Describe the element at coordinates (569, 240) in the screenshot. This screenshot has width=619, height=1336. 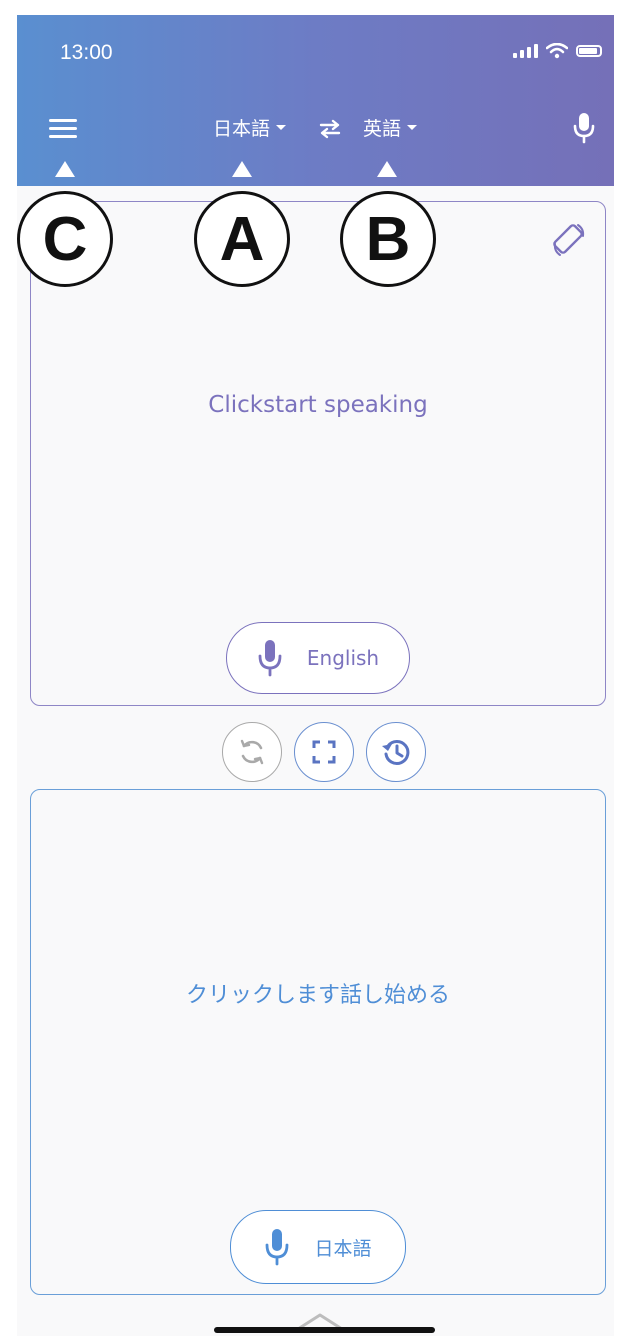
I see `screen-rotation-icon` at that location.